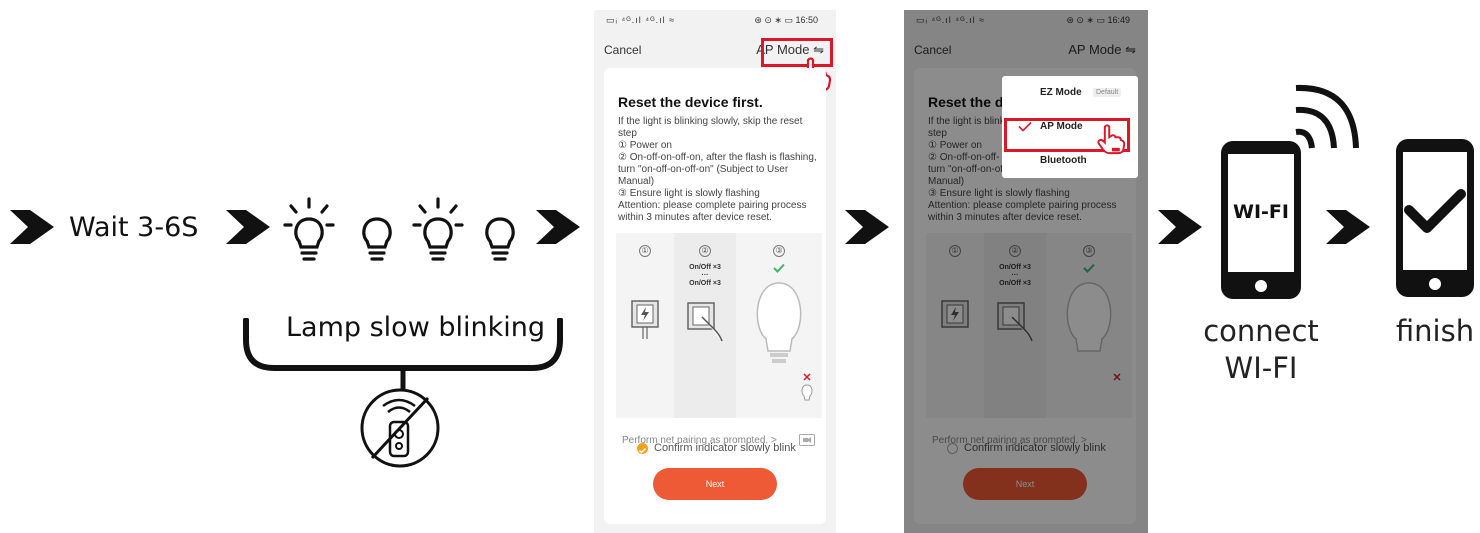 Image resolution: width=1480 pixels, height=533 pixels. I want to click on step-line: ① Power on, so click(645, 145).